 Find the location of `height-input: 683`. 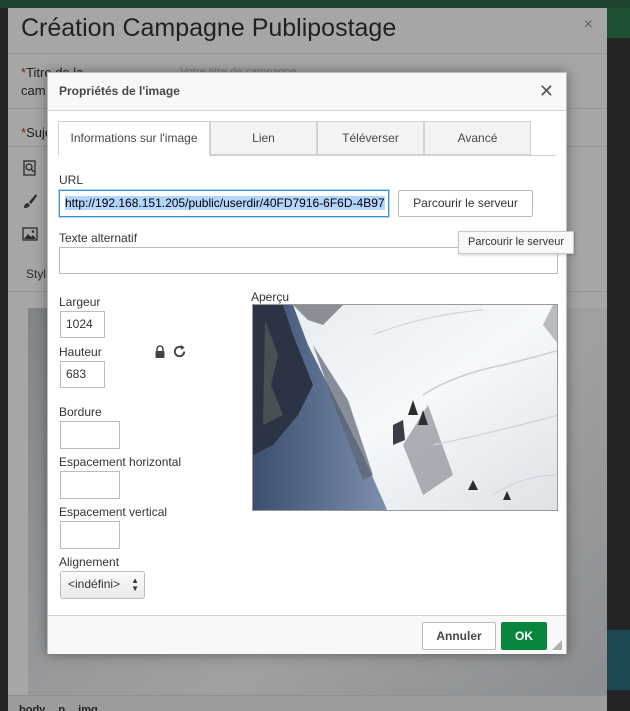

height-input: 683 is located at coordinates (82, 374).